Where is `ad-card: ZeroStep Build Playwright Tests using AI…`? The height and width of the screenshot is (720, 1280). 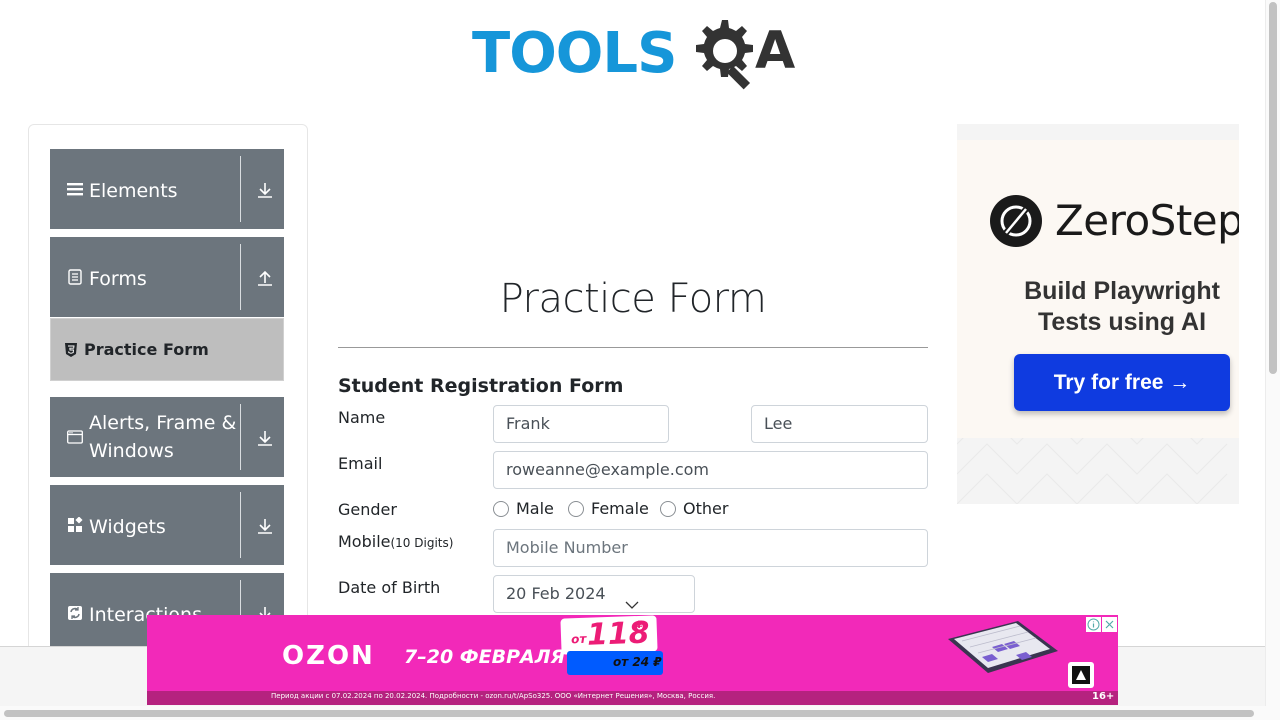 ad-card: ZeroStep Build Playwright Tests using AI… is located at coordinates (1098, 289).